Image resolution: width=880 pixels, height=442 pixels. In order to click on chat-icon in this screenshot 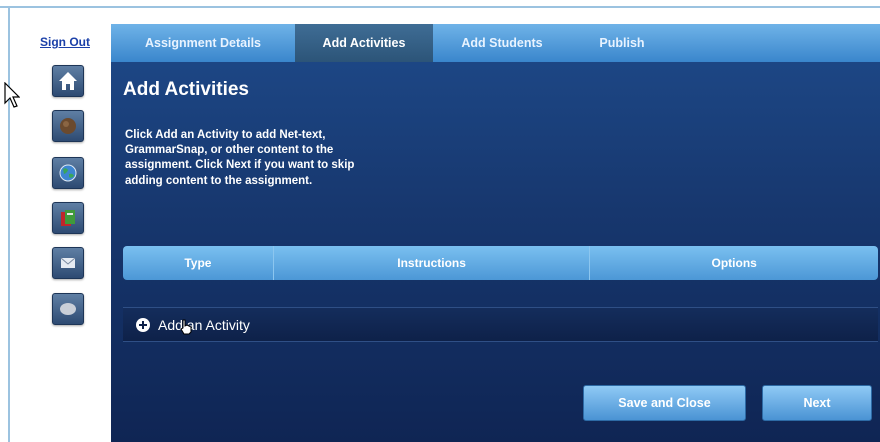, I will do `click(68, 309)`.